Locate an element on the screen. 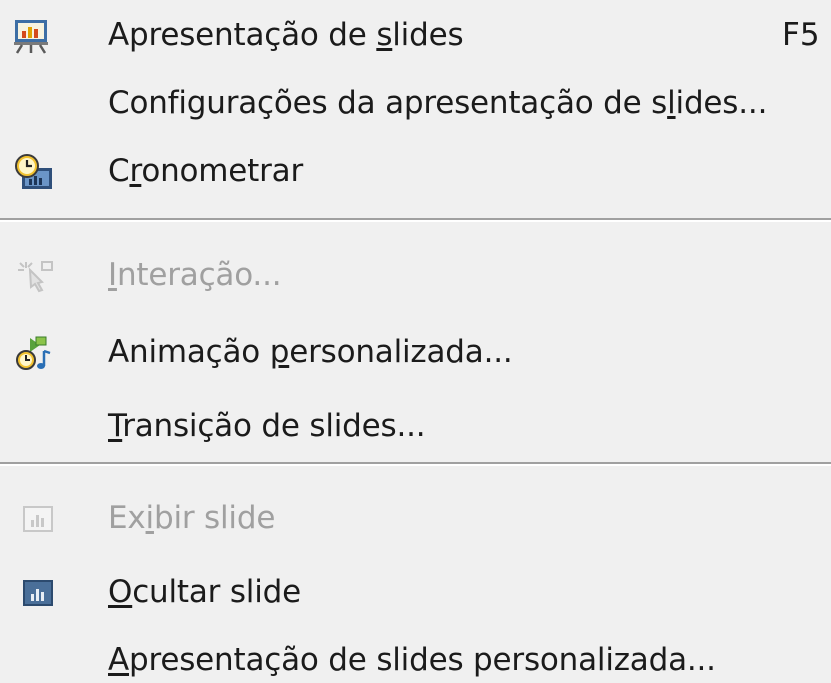 Image resolution: width=831 pixels, height=683 pixels. hide-slide-icon is located at coordinates (36, 593).